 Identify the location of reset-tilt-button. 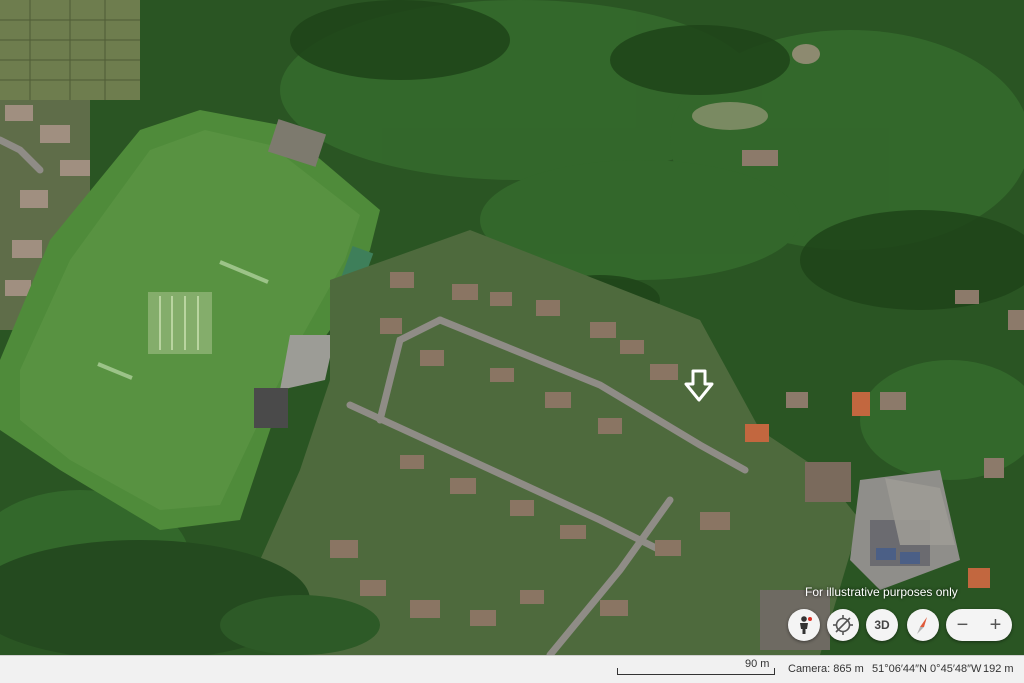
(843, 625).